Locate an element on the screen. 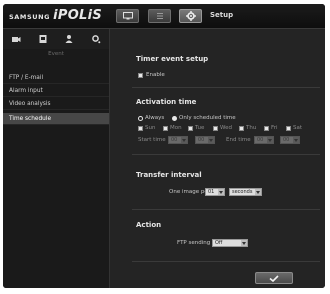  end-minute-select: 00 is located at coordinates (290, 140).